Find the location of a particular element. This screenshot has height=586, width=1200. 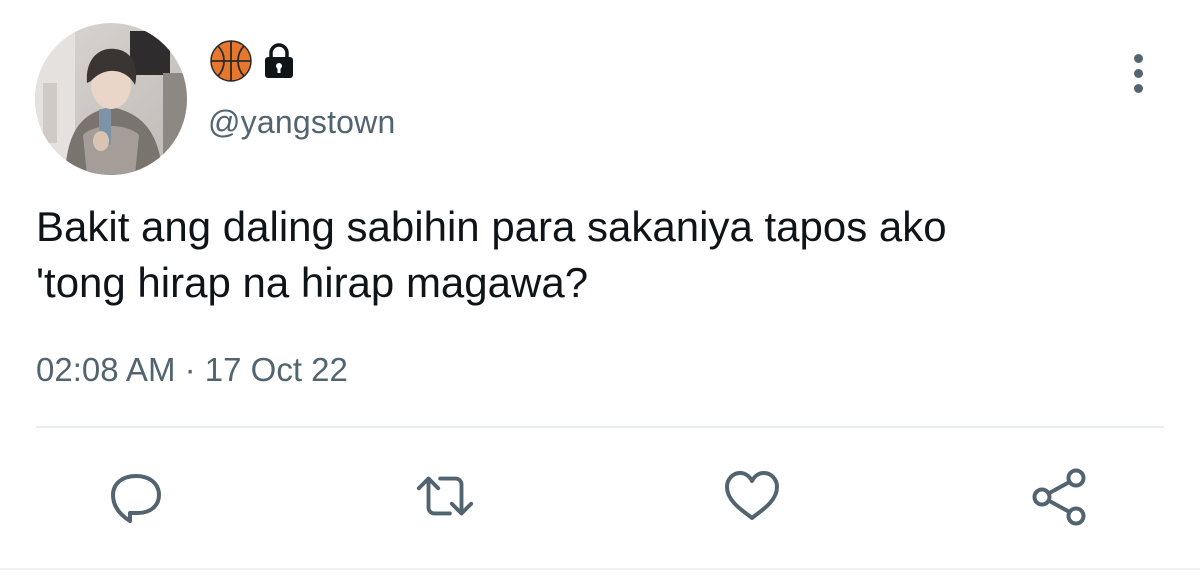

retweet-icon is located at coordinates (445, 496).